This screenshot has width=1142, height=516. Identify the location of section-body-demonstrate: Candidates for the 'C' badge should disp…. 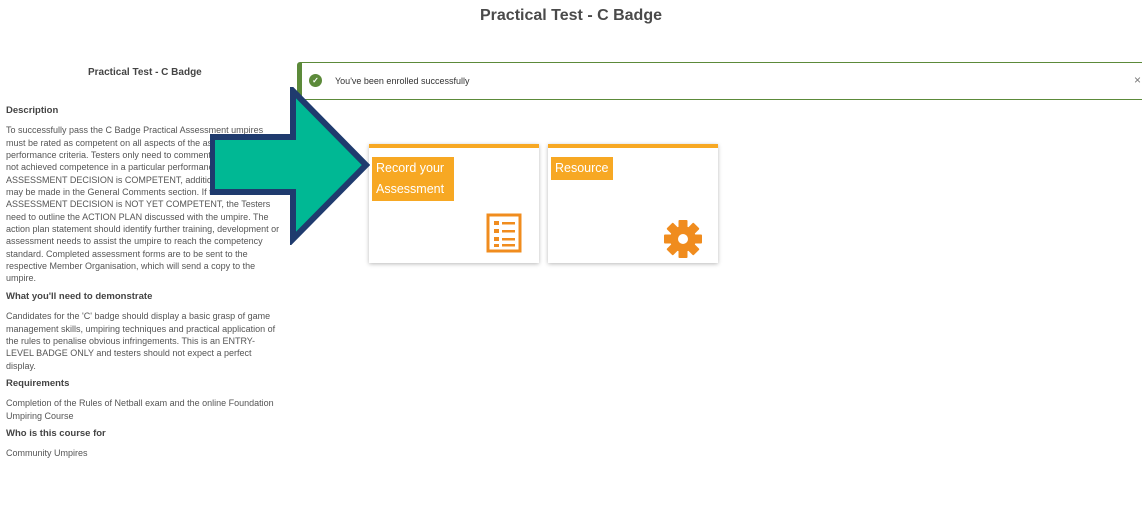
(141, 341).